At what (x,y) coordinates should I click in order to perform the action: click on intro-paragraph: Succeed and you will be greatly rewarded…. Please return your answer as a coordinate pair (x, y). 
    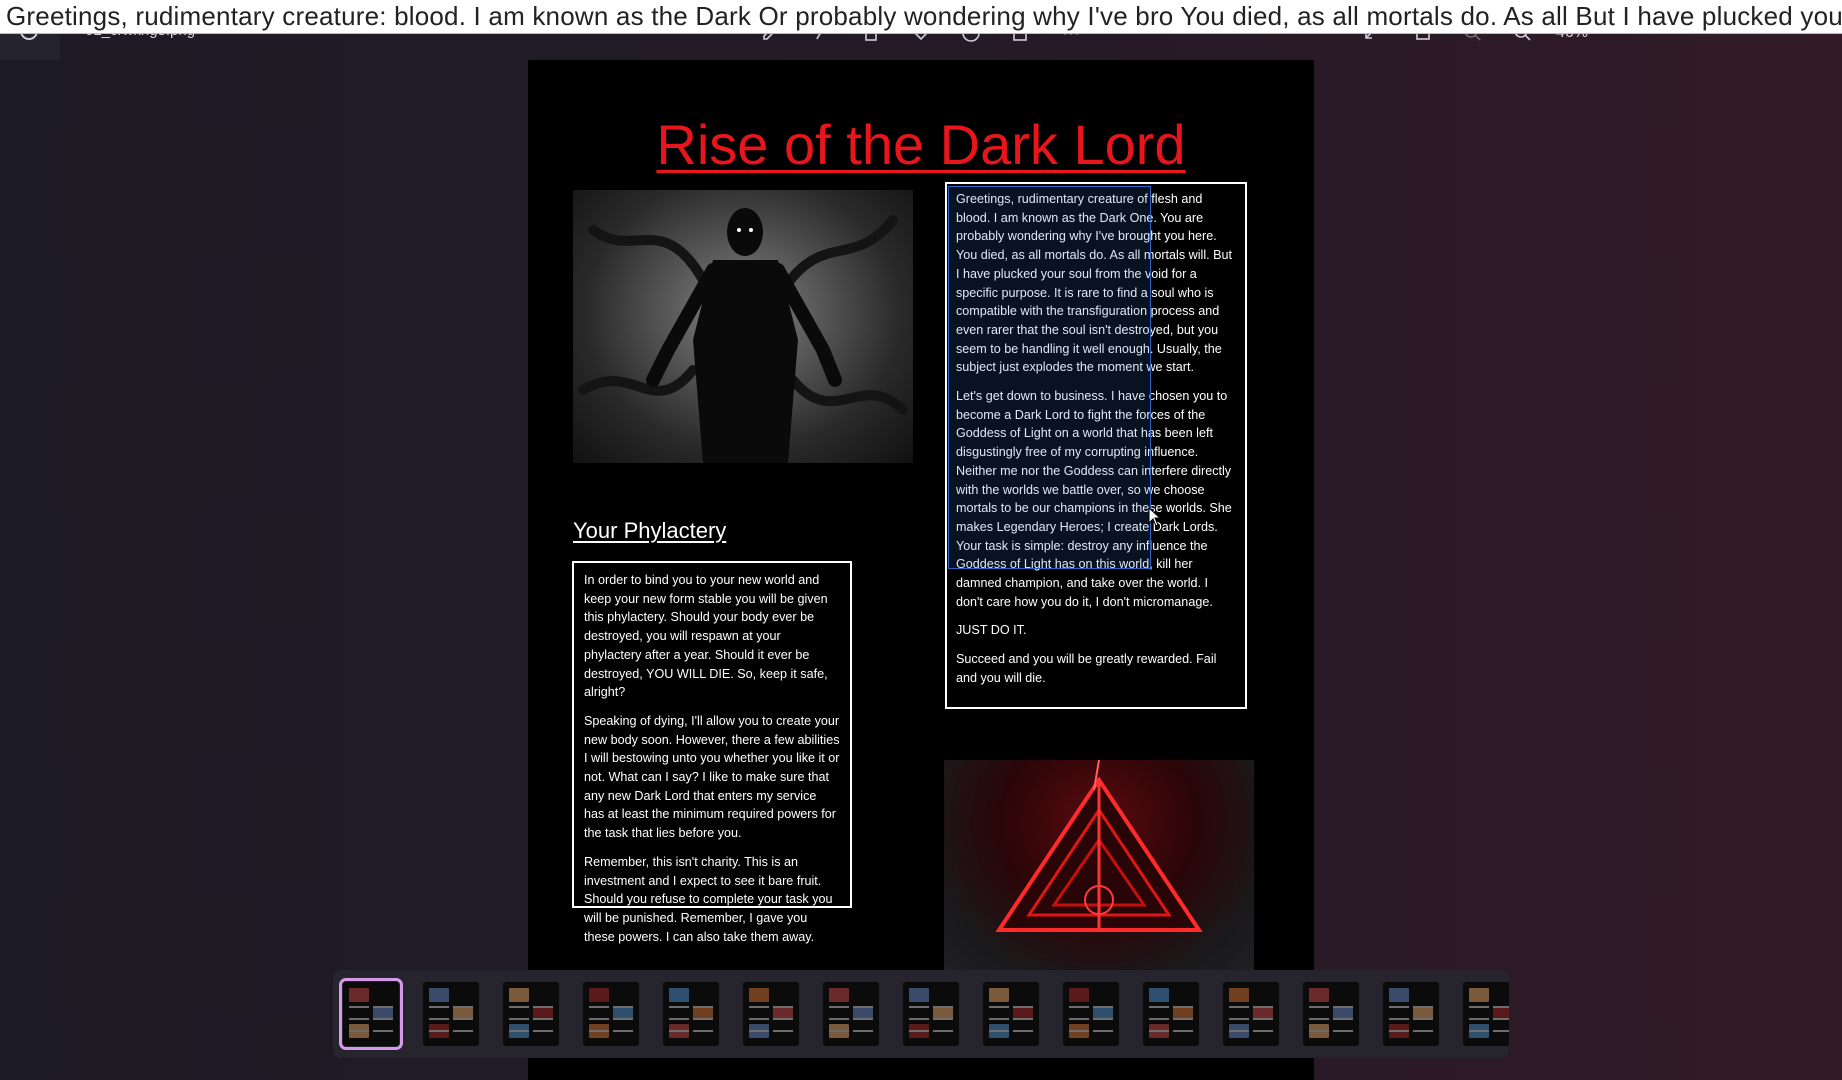
    Looking at the image, I should click on (1086, 668).